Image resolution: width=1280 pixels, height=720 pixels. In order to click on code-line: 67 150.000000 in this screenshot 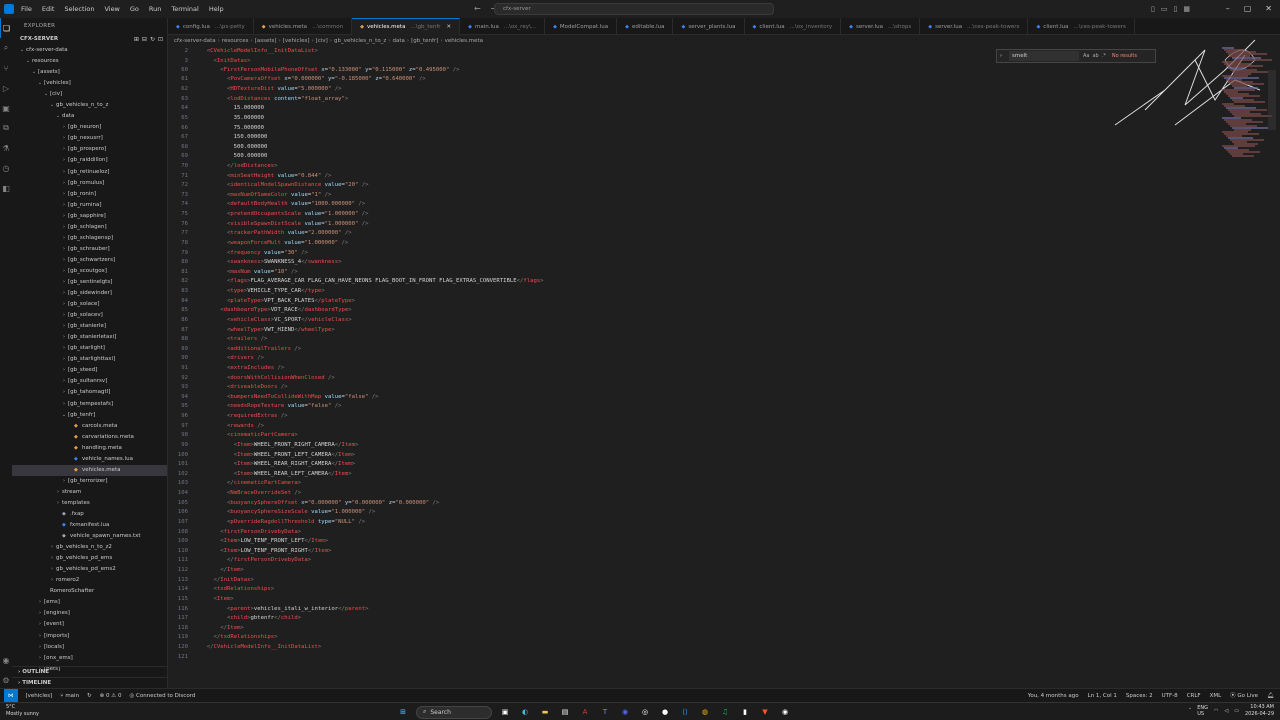, I will do `click(668, 138)`.